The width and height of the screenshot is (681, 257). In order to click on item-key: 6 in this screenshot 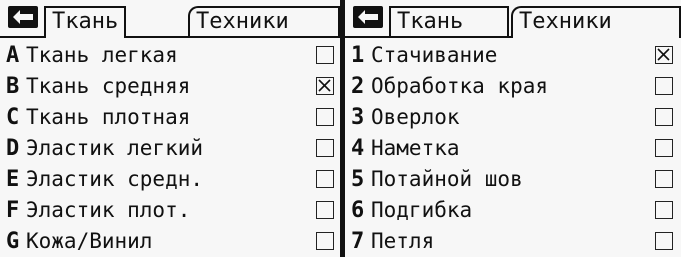, I will do `click(358, 210)`.